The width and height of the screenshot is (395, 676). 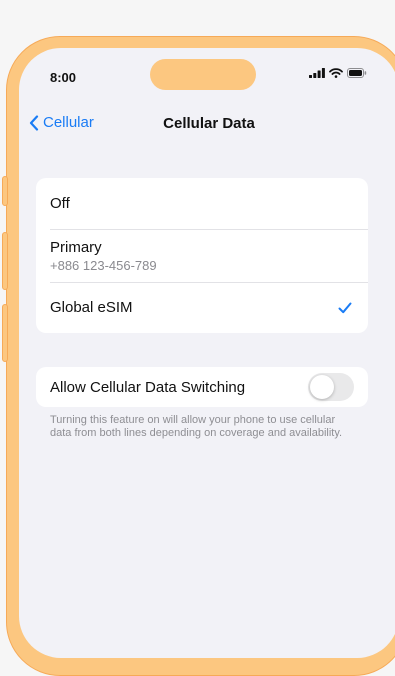 What do you see at coordinates (5, 261) in the screenshot?
I see `volume-up-button` at bounding box center [5, 261].